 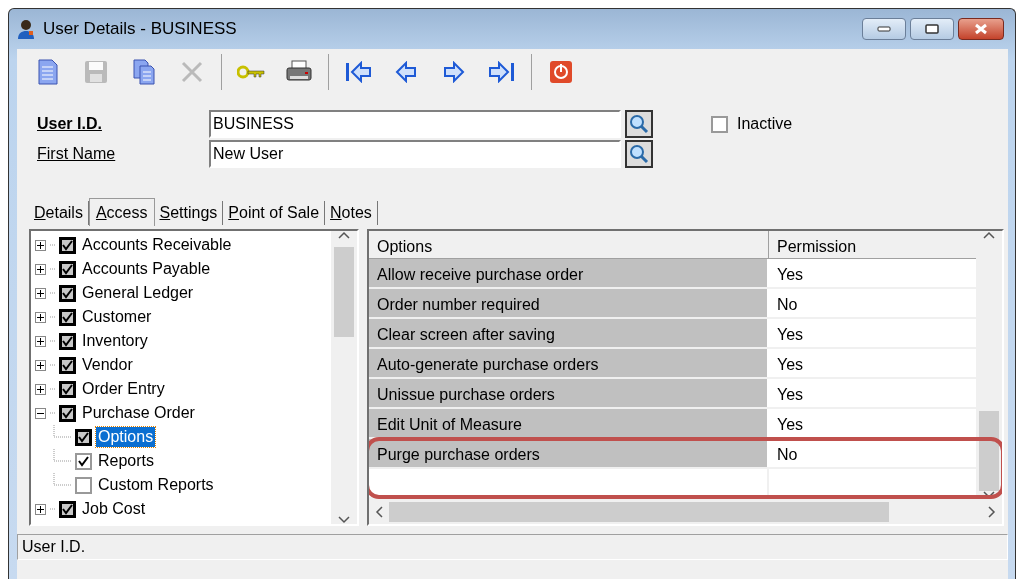 What do you see at coordinates (502, 72) in the screenshot?
I see `last-record-icon` at bounding box center [502, 72].